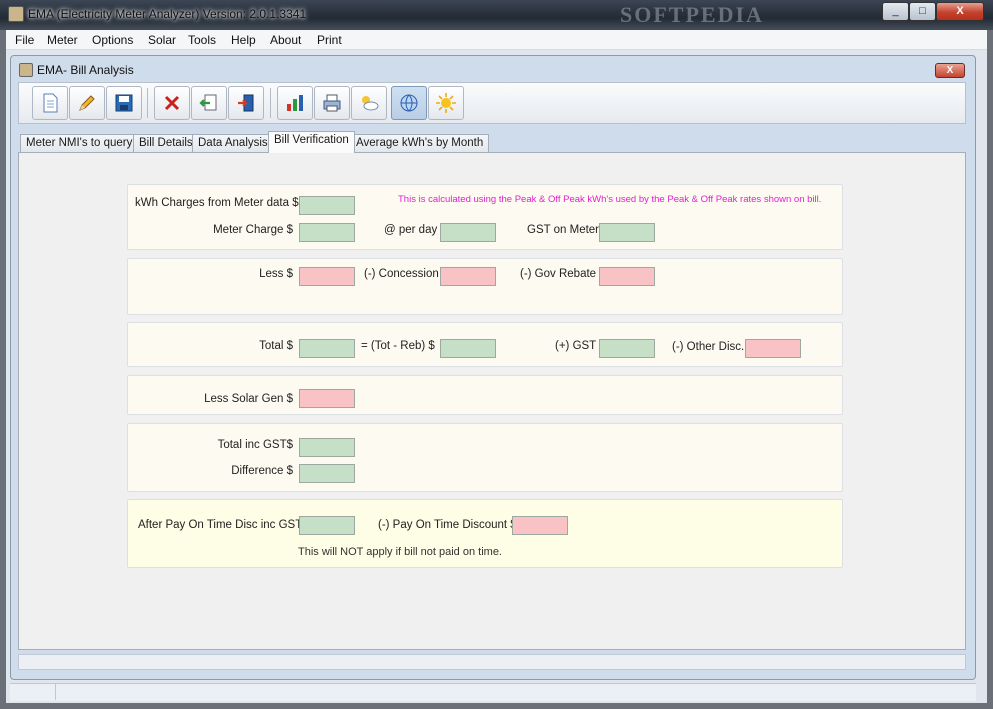 The width and height of the screenshot is (993, 709). I want to click on per-day-field, so click(468, 232).